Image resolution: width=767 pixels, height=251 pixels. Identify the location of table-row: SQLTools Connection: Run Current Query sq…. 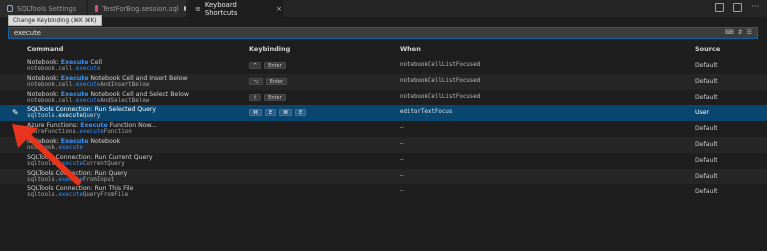
(383, 161).